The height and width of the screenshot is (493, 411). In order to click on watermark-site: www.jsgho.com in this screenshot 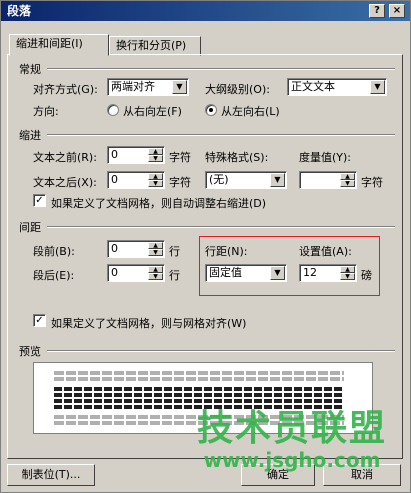, I will do `click(292, 460)`.